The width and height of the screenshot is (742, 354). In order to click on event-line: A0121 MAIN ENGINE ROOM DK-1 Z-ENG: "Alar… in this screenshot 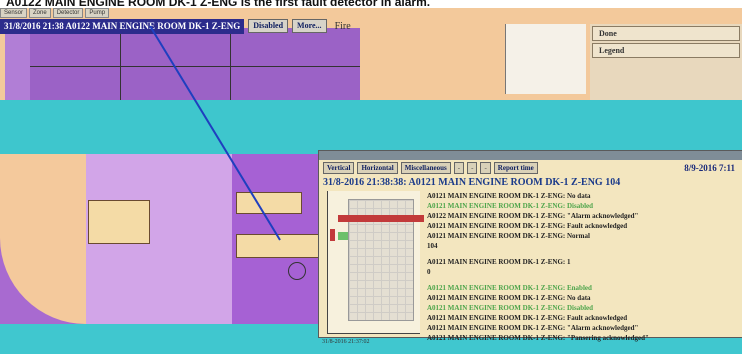, I will do `click(582, 328)`.